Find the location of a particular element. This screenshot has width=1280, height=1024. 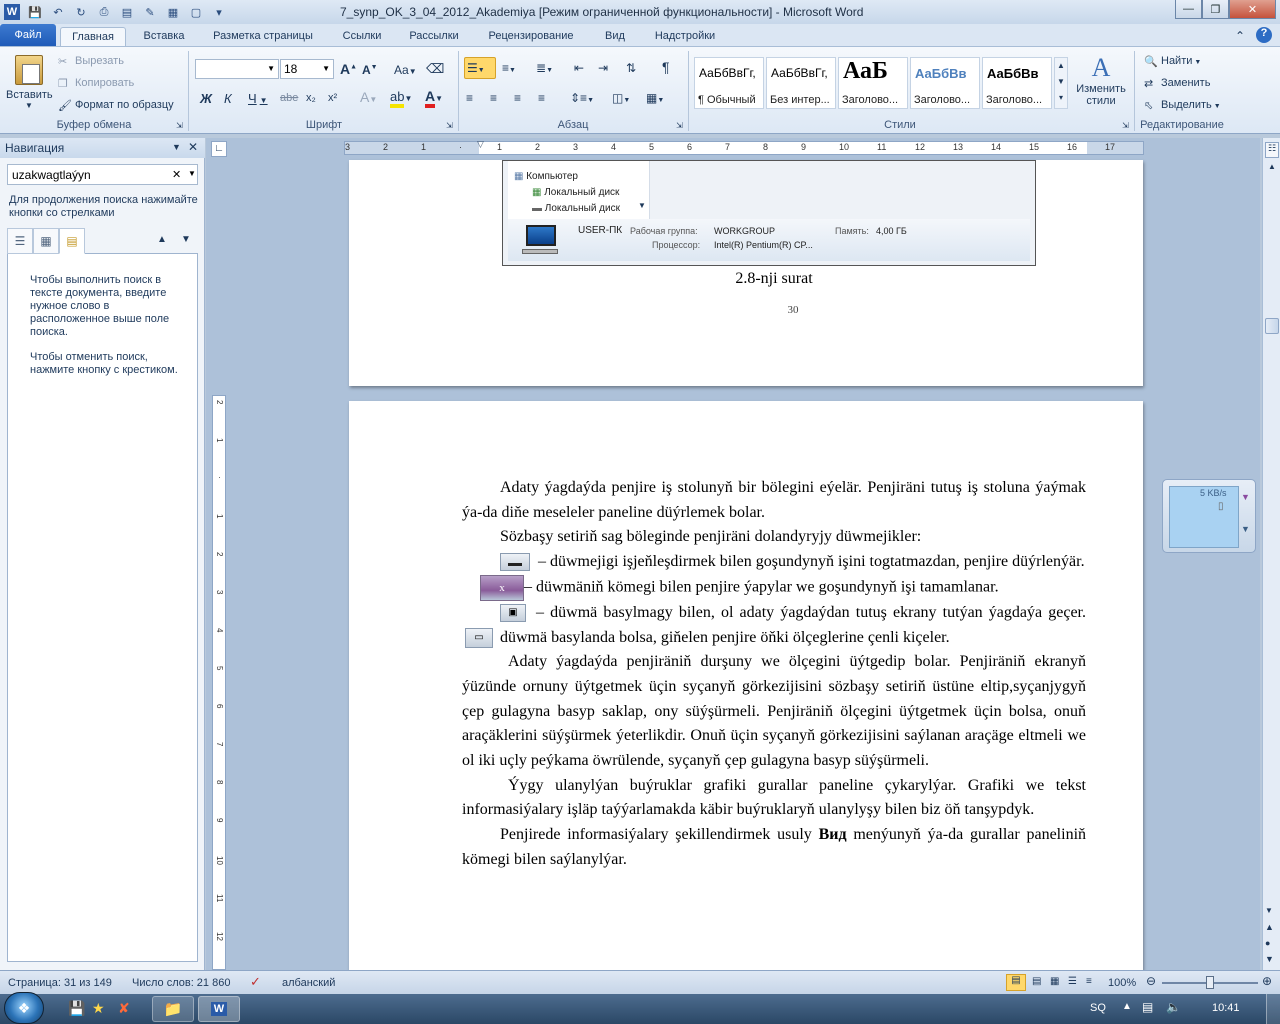

start-button: ❖ is located at coordinates (24, 1008).